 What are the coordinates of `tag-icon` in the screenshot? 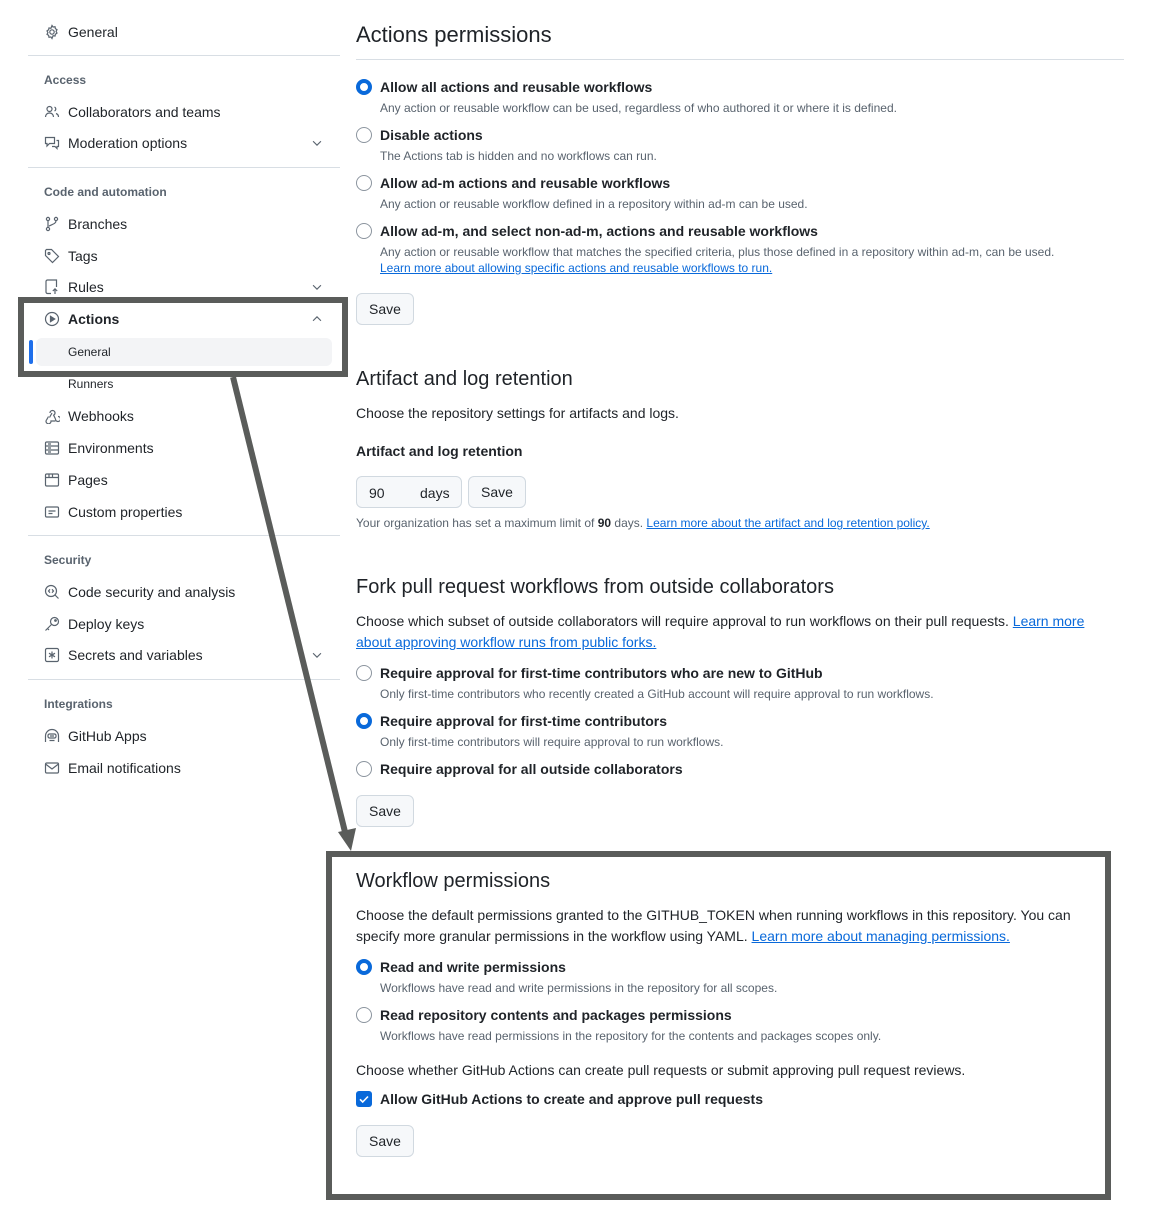 It's located at (52, 256).